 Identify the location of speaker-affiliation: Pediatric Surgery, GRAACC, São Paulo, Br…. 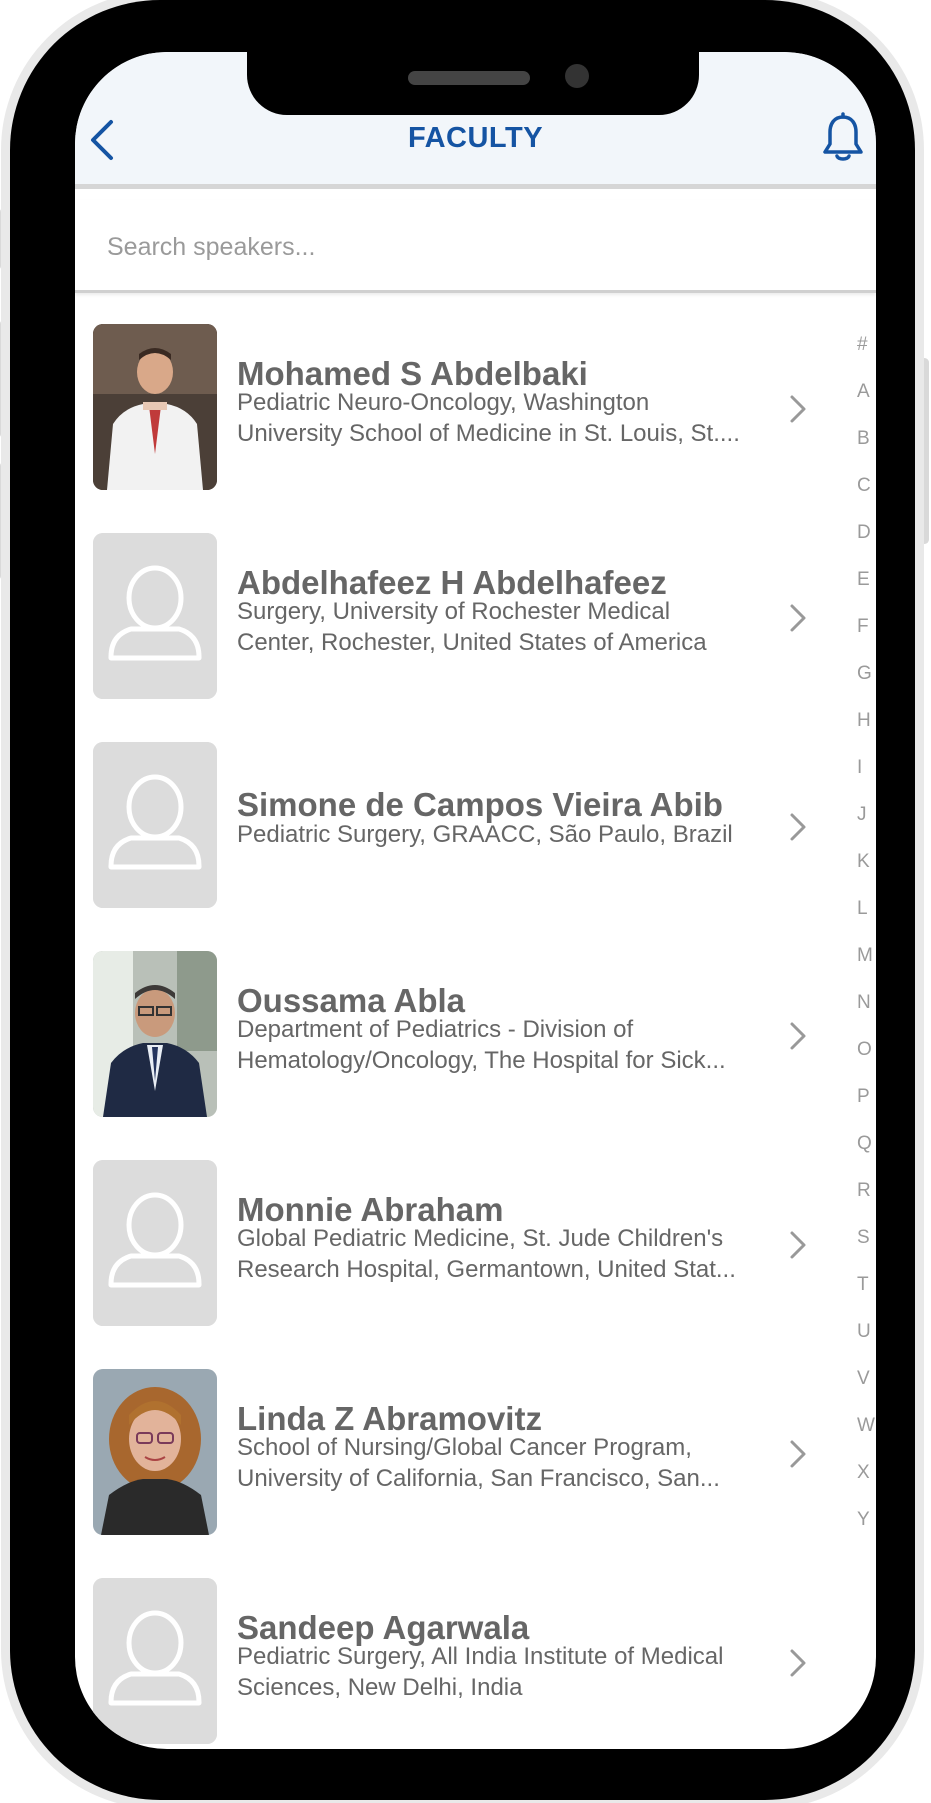
(502, 834).